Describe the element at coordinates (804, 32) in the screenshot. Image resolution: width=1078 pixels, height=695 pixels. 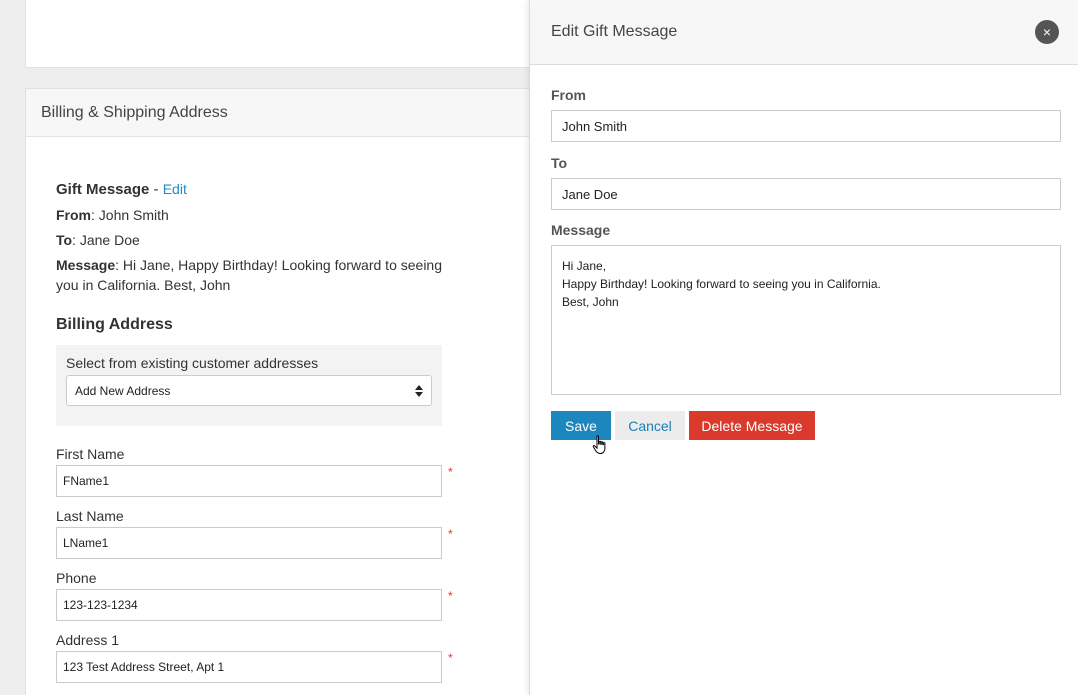
I see `panel-header: Edit Gift Message ×` at that location.